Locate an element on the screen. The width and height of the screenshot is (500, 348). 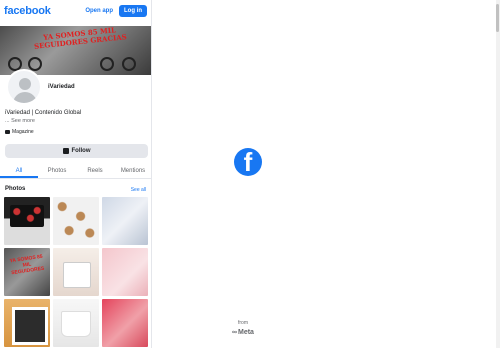
follow-icon is located at coordinates (65, 151).